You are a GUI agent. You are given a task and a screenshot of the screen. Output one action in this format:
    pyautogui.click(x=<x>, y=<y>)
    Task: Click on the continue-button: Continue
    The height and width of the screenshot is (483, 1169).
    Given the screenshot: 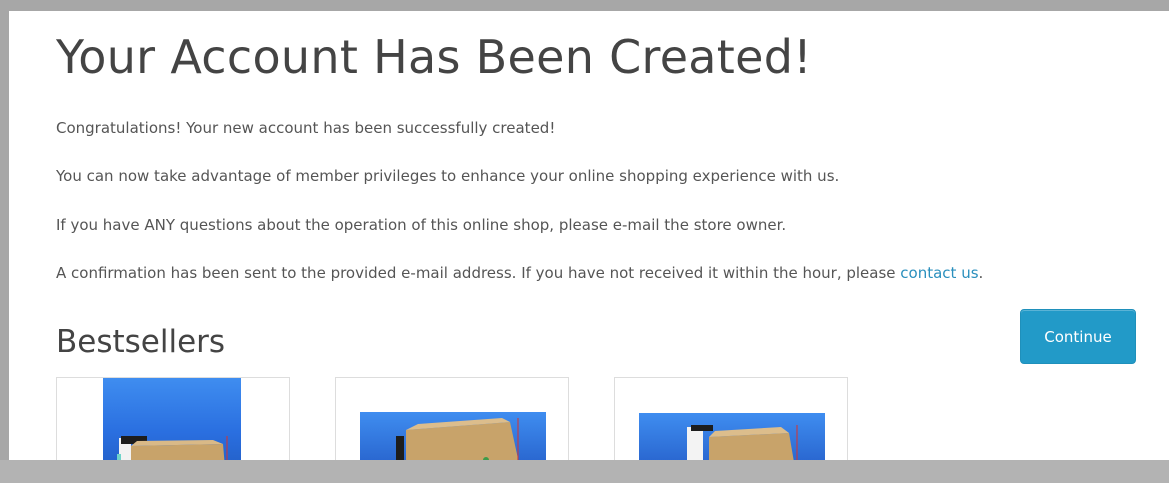 What is the action you would take?
    pyautogui.click(x=1078, y=336)
    